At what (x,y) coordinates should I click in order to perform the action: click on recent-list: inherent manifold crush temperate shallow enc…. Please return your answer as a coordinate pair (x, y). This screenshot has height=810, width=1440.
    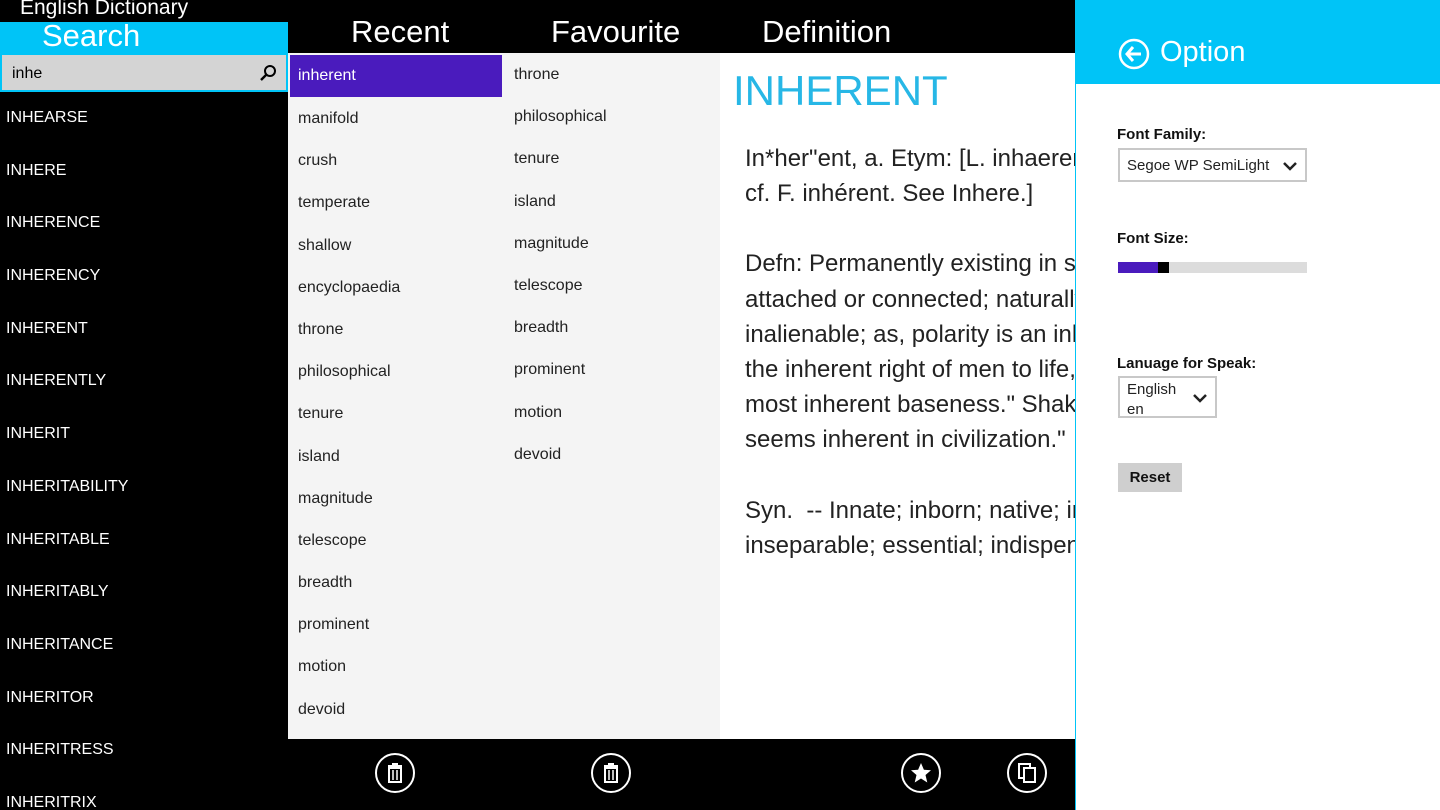
    Looking at the image, I should click on (396, 396).